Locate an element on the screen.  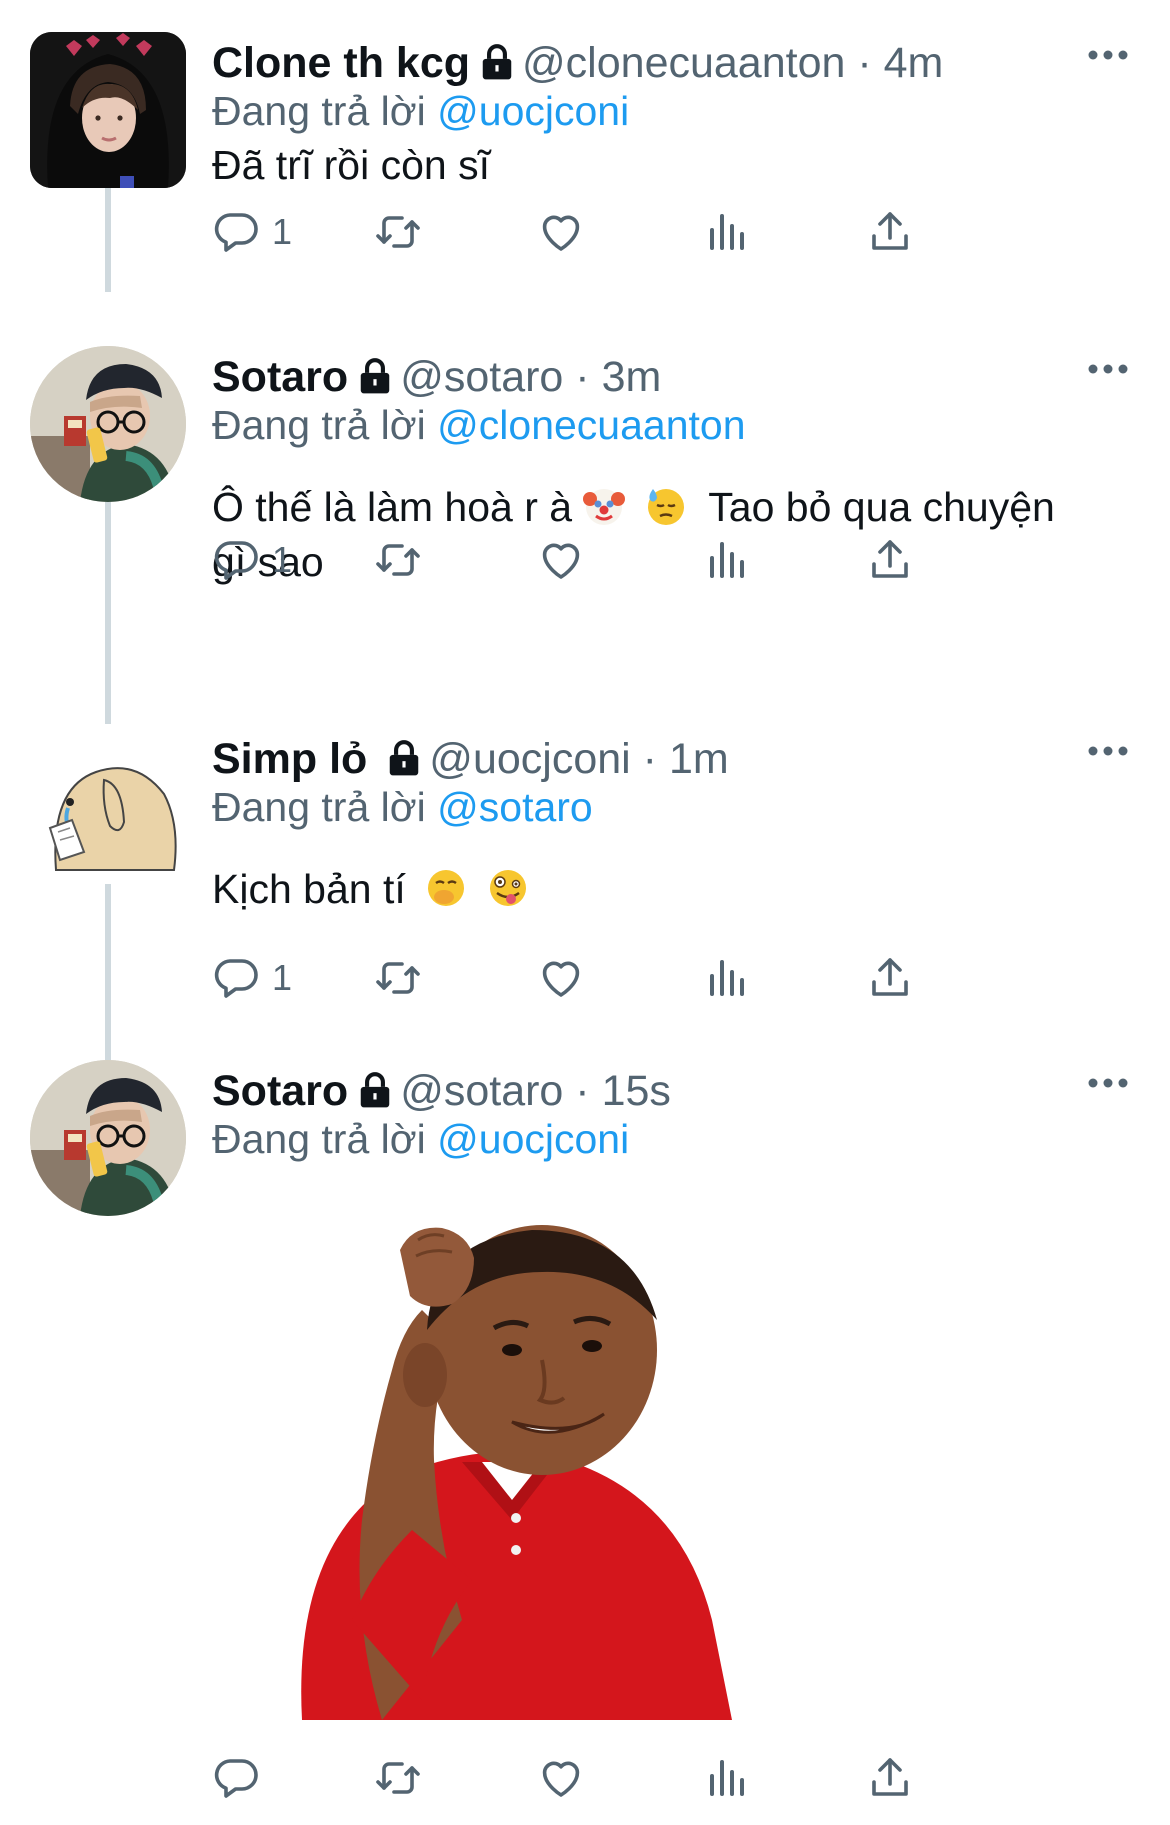
tweet-text: Đã trĩ rồi còn sĩ is located at coordinates (672, 165).